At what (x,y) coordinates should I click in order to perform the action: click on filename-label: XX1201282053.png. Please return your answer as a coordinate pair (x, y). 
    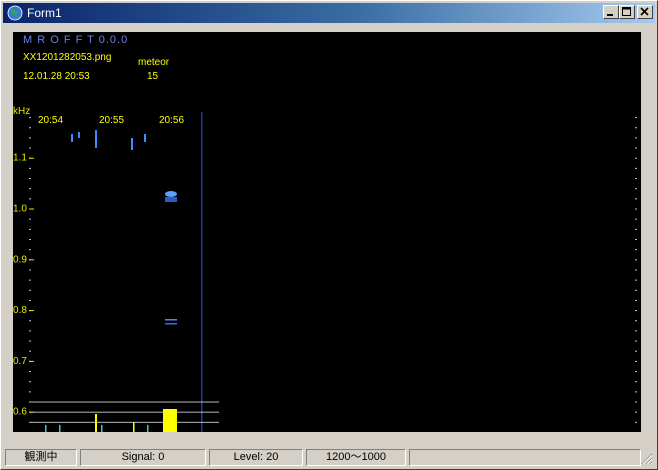
    Looking at the image, I should click on (67, 57).